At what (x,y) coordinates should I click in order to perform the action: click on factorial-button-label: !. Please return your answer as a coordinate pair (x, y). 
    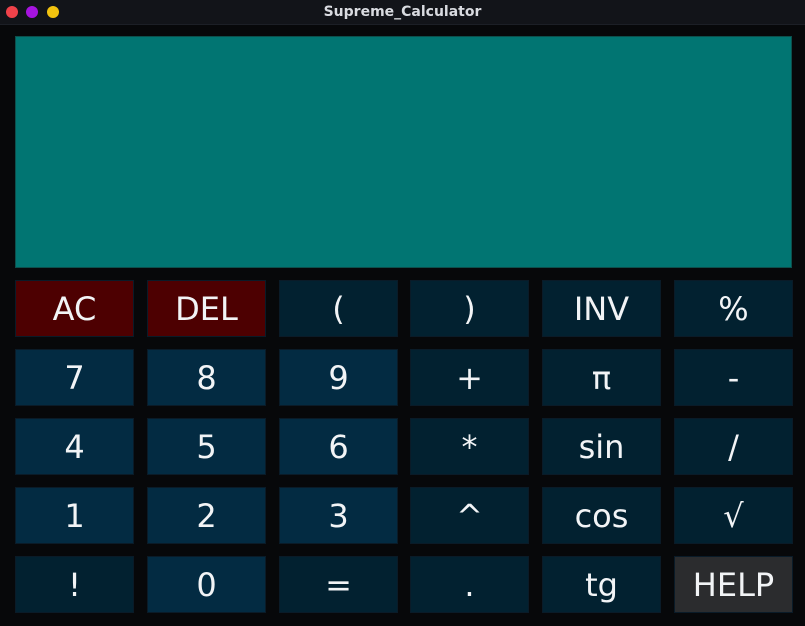
    Looking at the image, I should click on (74, 584).